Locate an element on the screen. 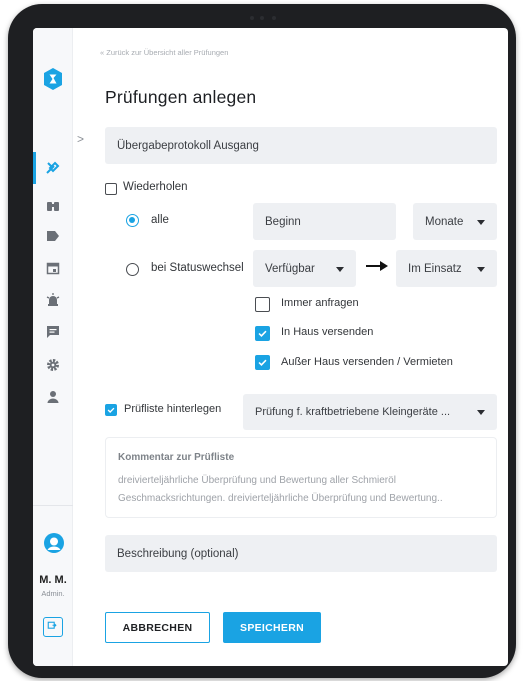 This screenshot has width=525, height=681. binoculars-icon is located at coordinates (53, 205).